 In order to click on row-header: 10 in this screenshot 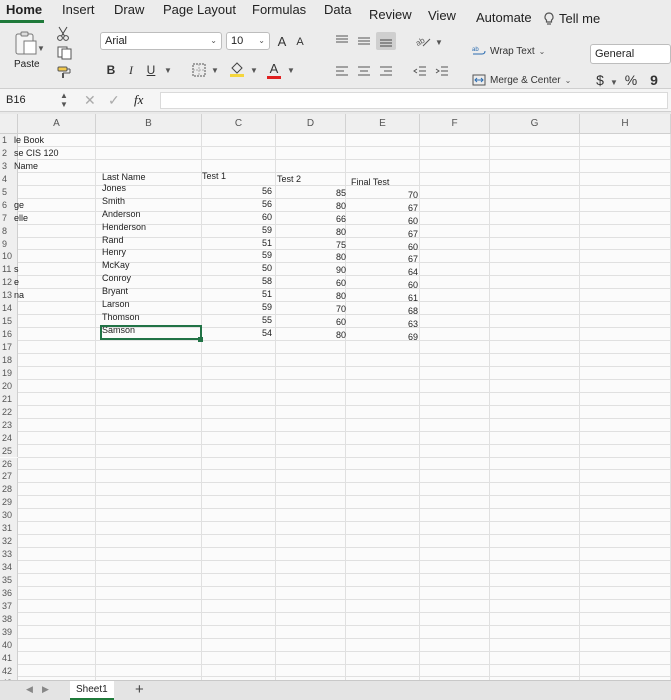, I will do `click(9, 257)`.